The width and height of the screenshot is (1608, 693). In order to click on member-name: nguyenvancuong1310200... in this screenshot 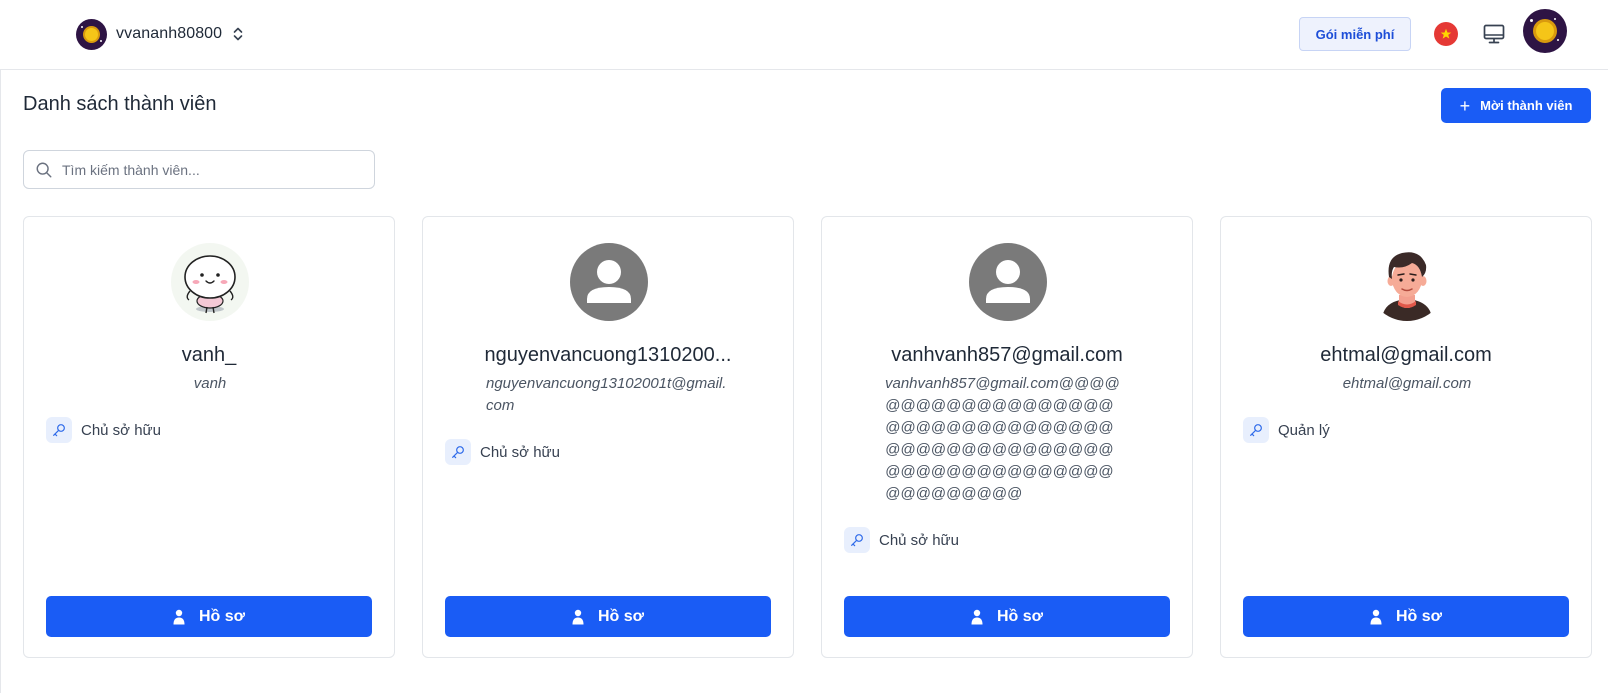, I will do `click(608, 355)`.